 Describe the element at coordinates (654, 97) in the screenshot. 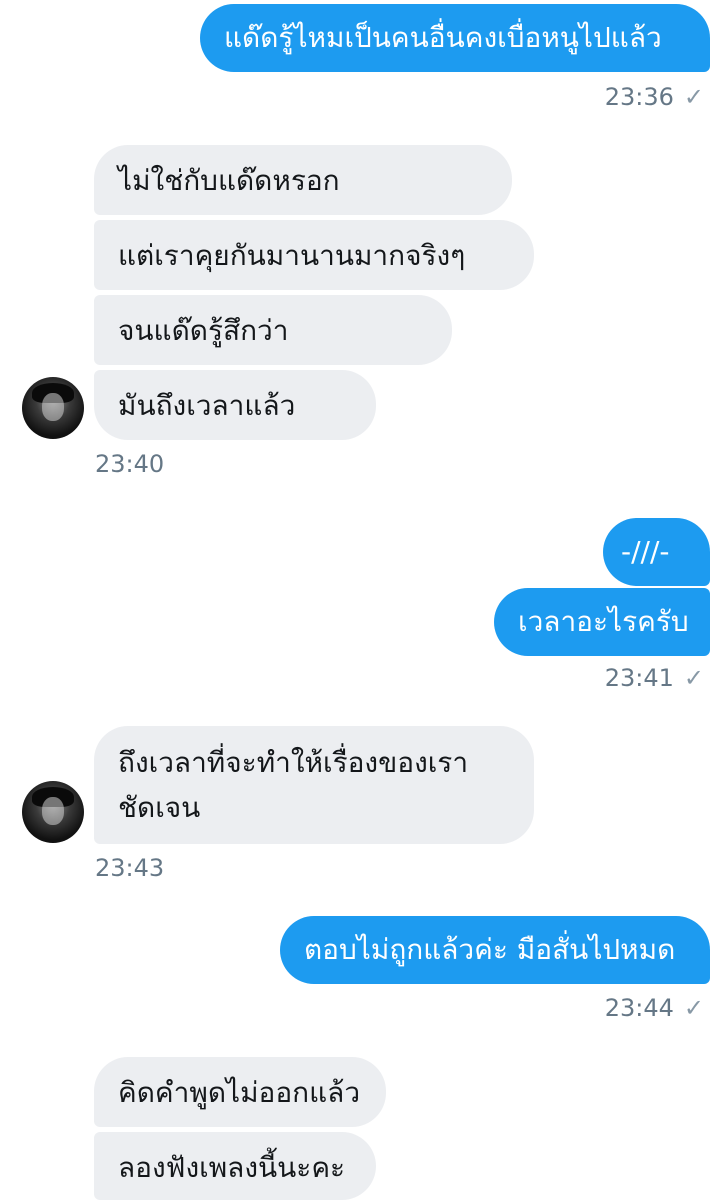

I see `message-timestamp: 23:36 ✓` at that location.